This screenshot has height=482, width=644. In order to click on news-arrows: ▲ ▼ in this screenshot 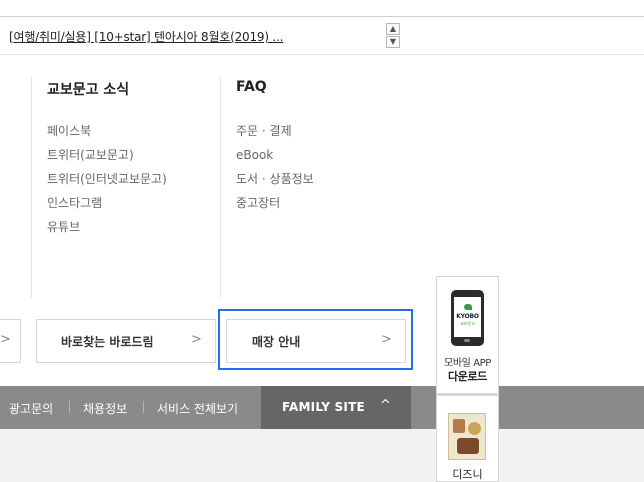, I will do `click(393, 36)`.